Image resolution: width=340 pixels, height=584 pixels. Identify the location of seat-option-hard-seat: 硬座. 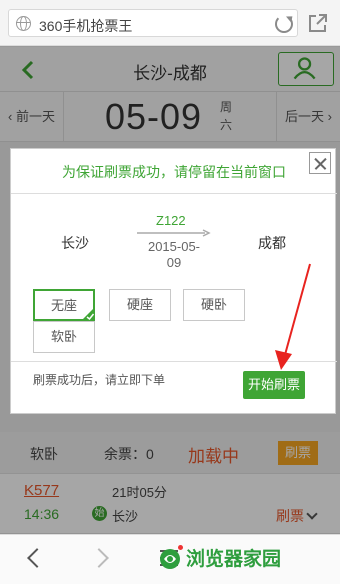
(140, 305).